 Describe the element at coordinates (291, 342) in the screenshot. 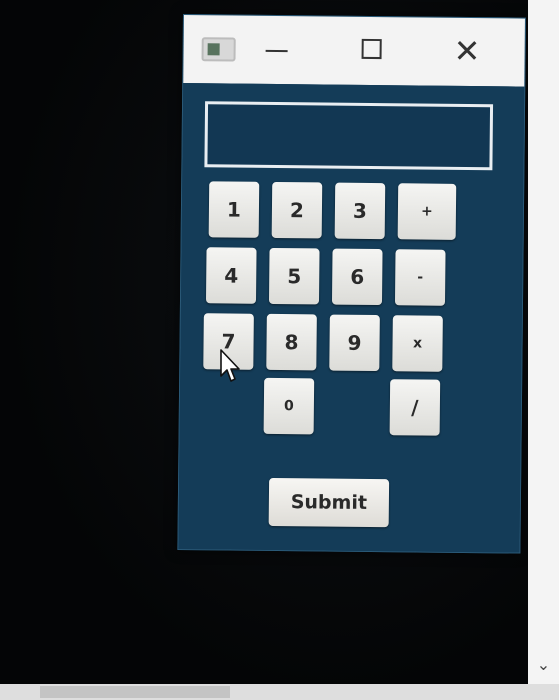

I see `key-8: 8` at that location.